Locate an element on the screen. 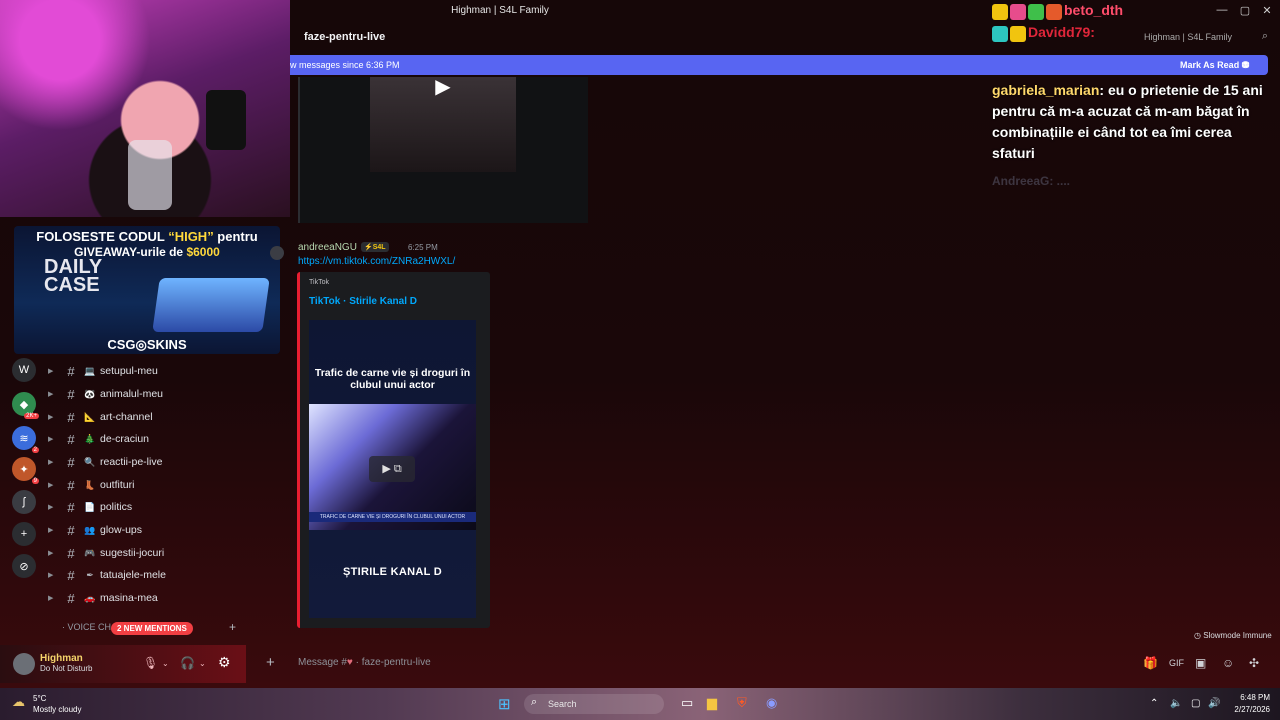  tray-chevron-up-icon: ⌃ is located at coordinates (1154, 703).